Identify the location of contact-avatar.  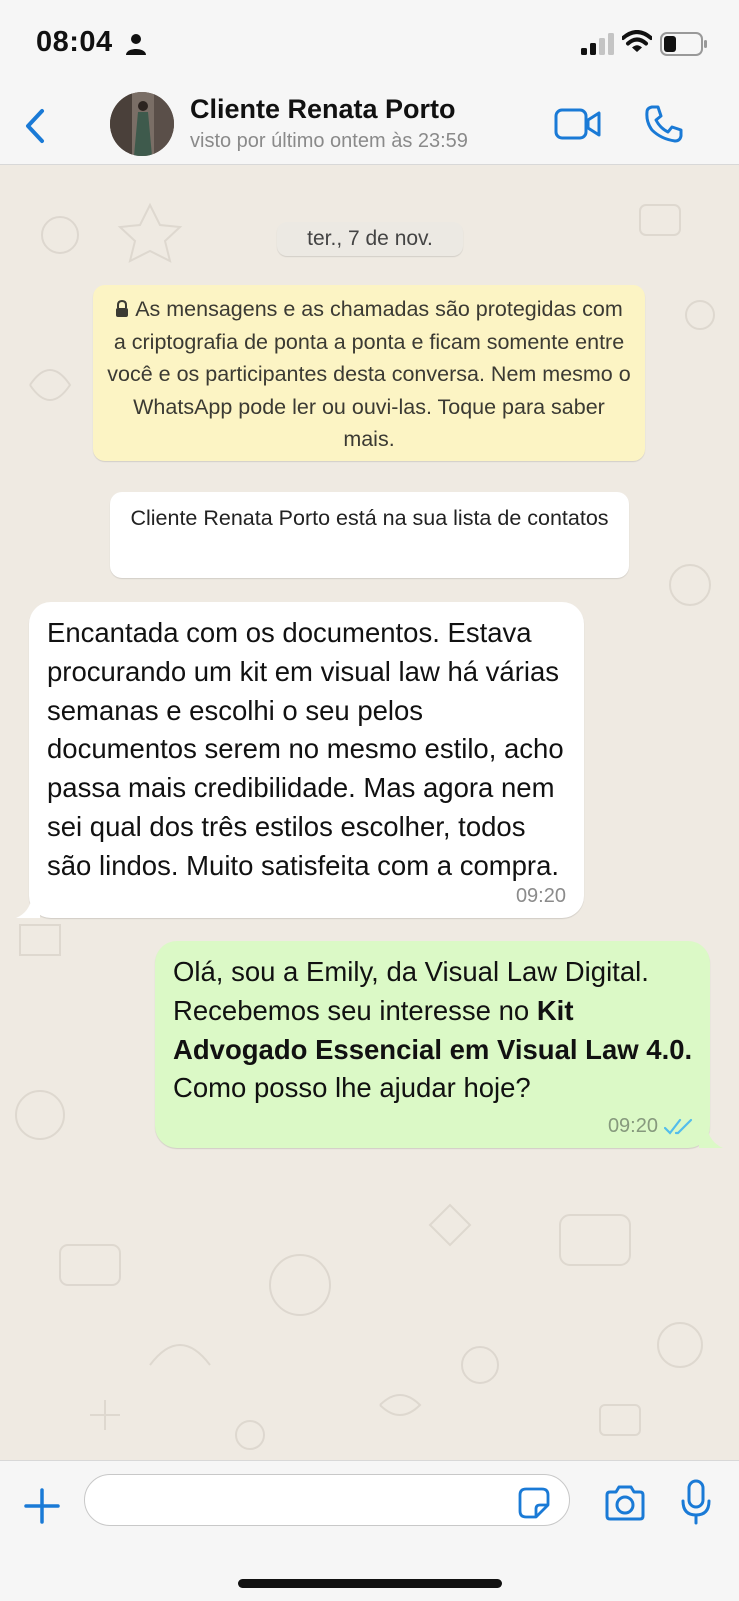
(142, 124).